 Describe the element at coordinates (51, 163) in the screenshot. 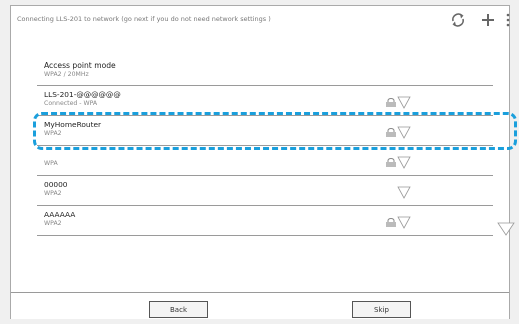

I see `network-security: WPA` at that location.